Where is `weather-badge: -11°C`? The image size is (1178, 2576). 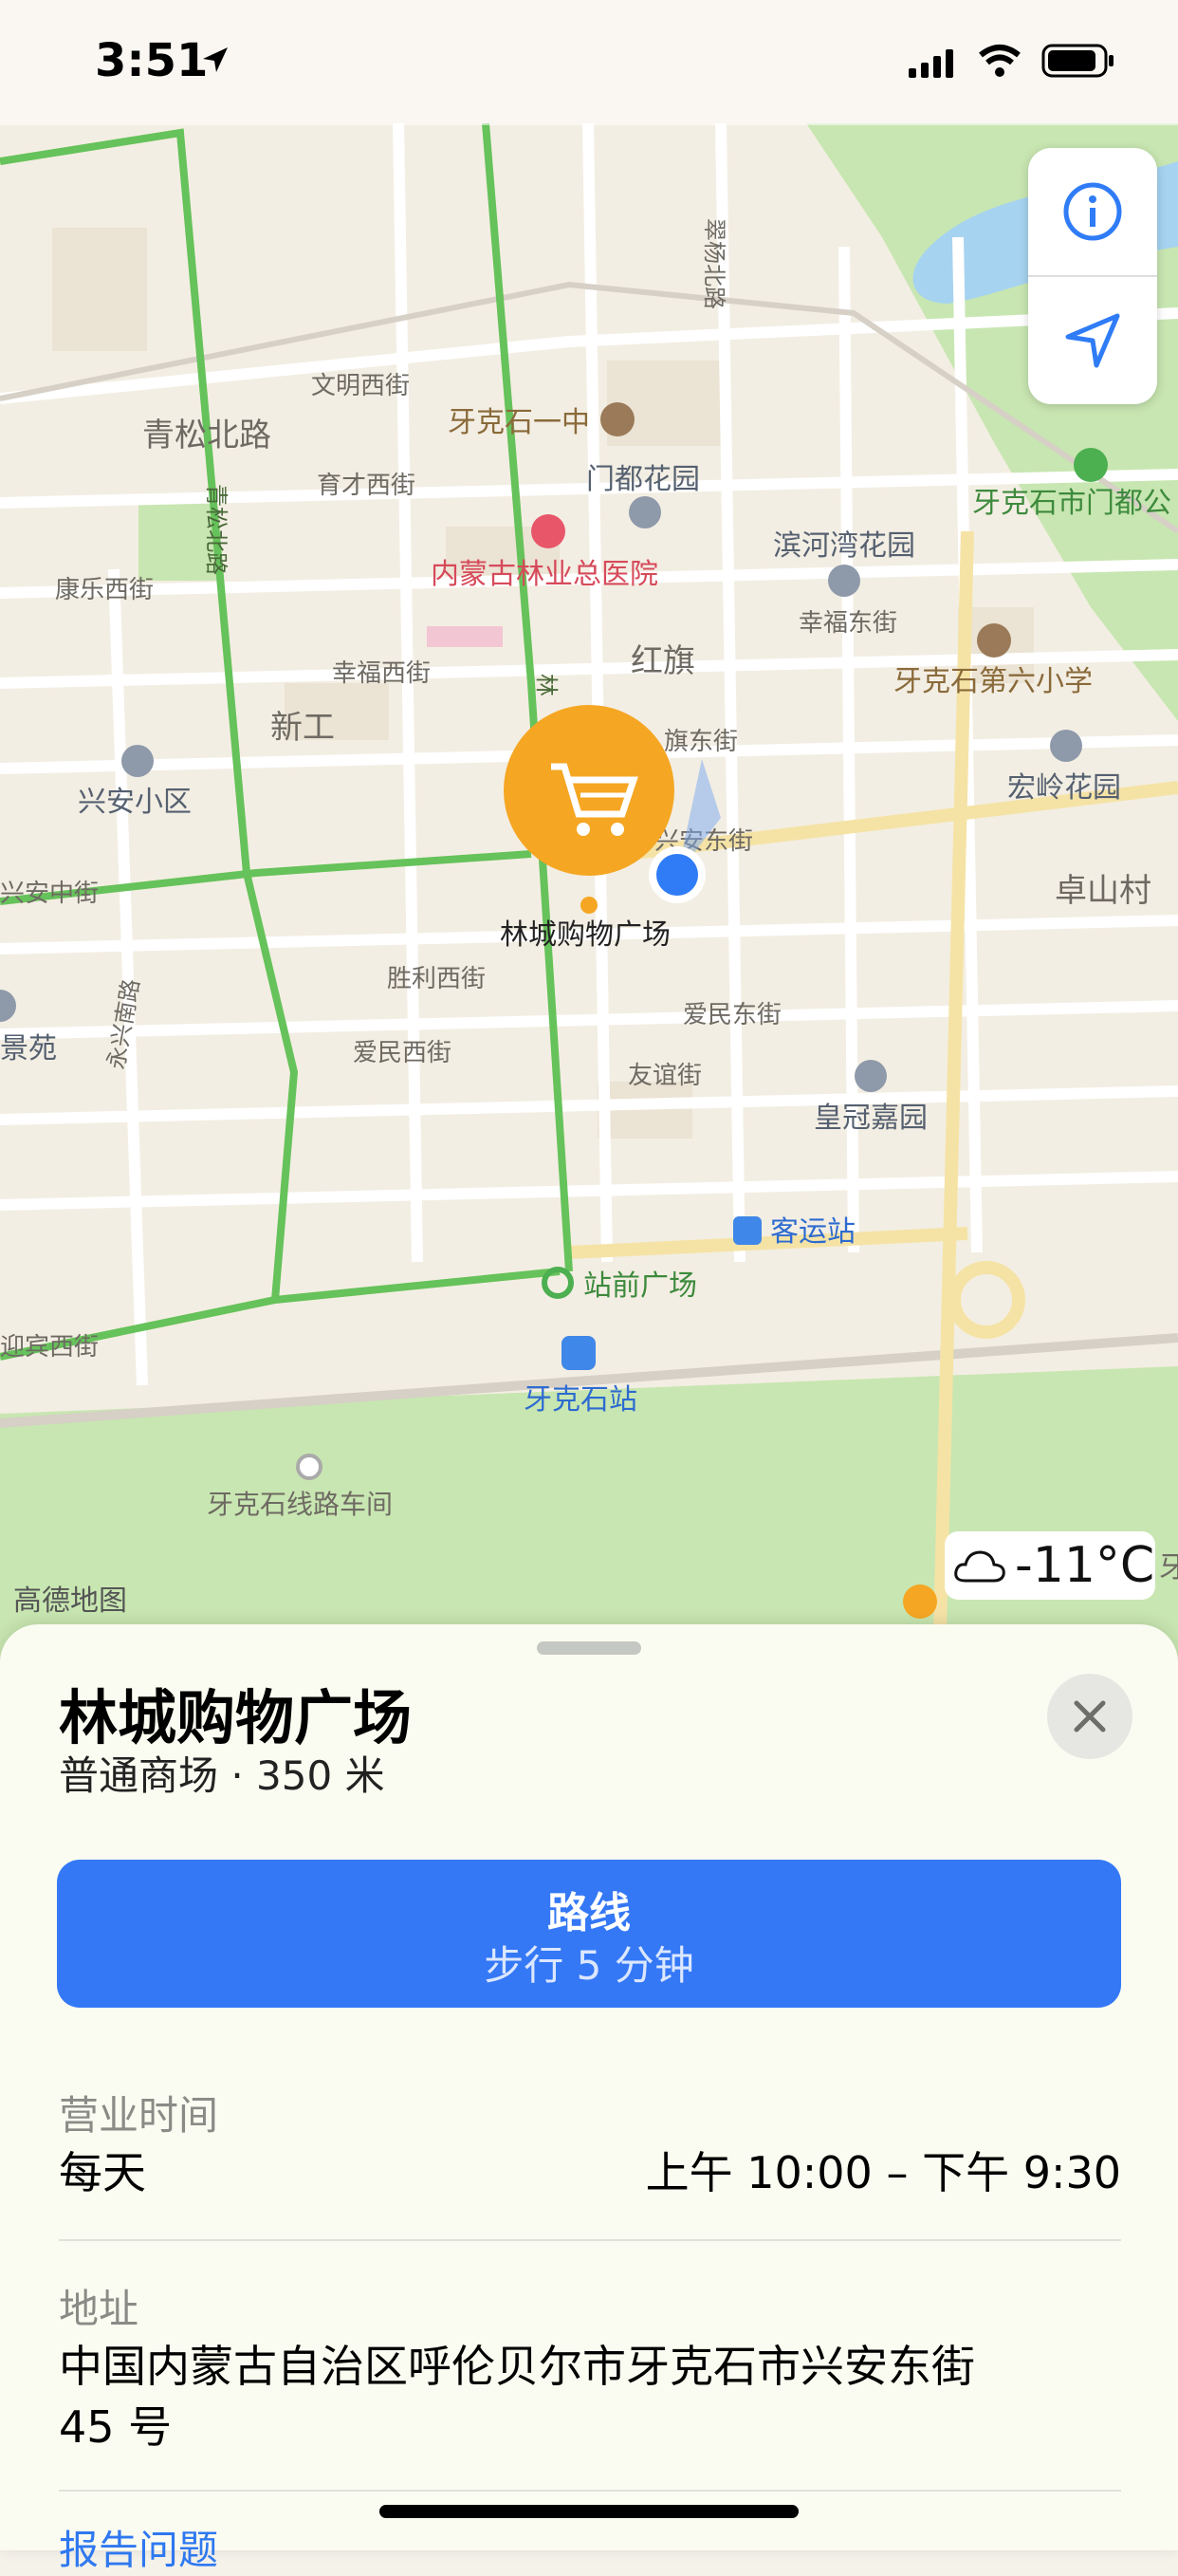 weather-badge: -11°C is located at coordinates (1050, 1565).